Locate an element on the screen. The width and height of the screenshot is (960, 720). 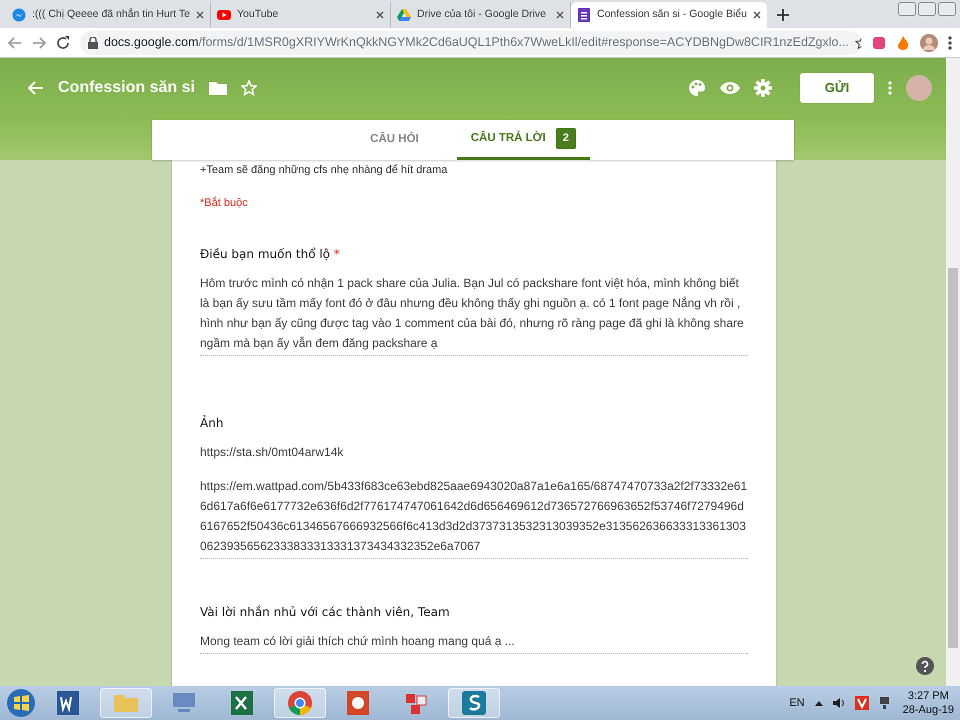
help-icon is located at coordinates (925, 665).